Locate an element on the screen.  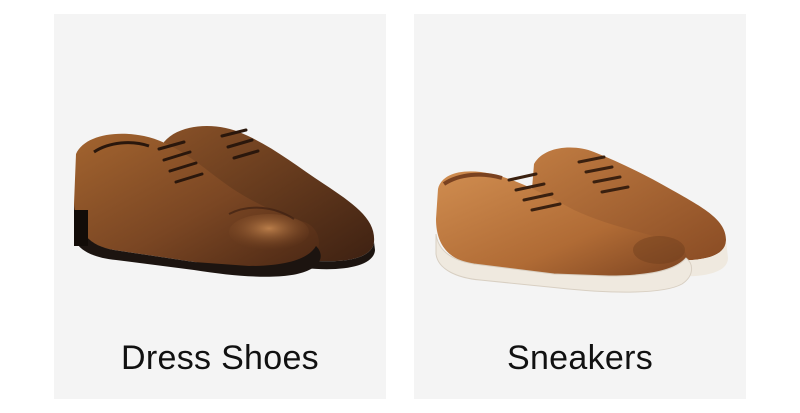
dress-shoes-image is located at coordinates (224, 201).